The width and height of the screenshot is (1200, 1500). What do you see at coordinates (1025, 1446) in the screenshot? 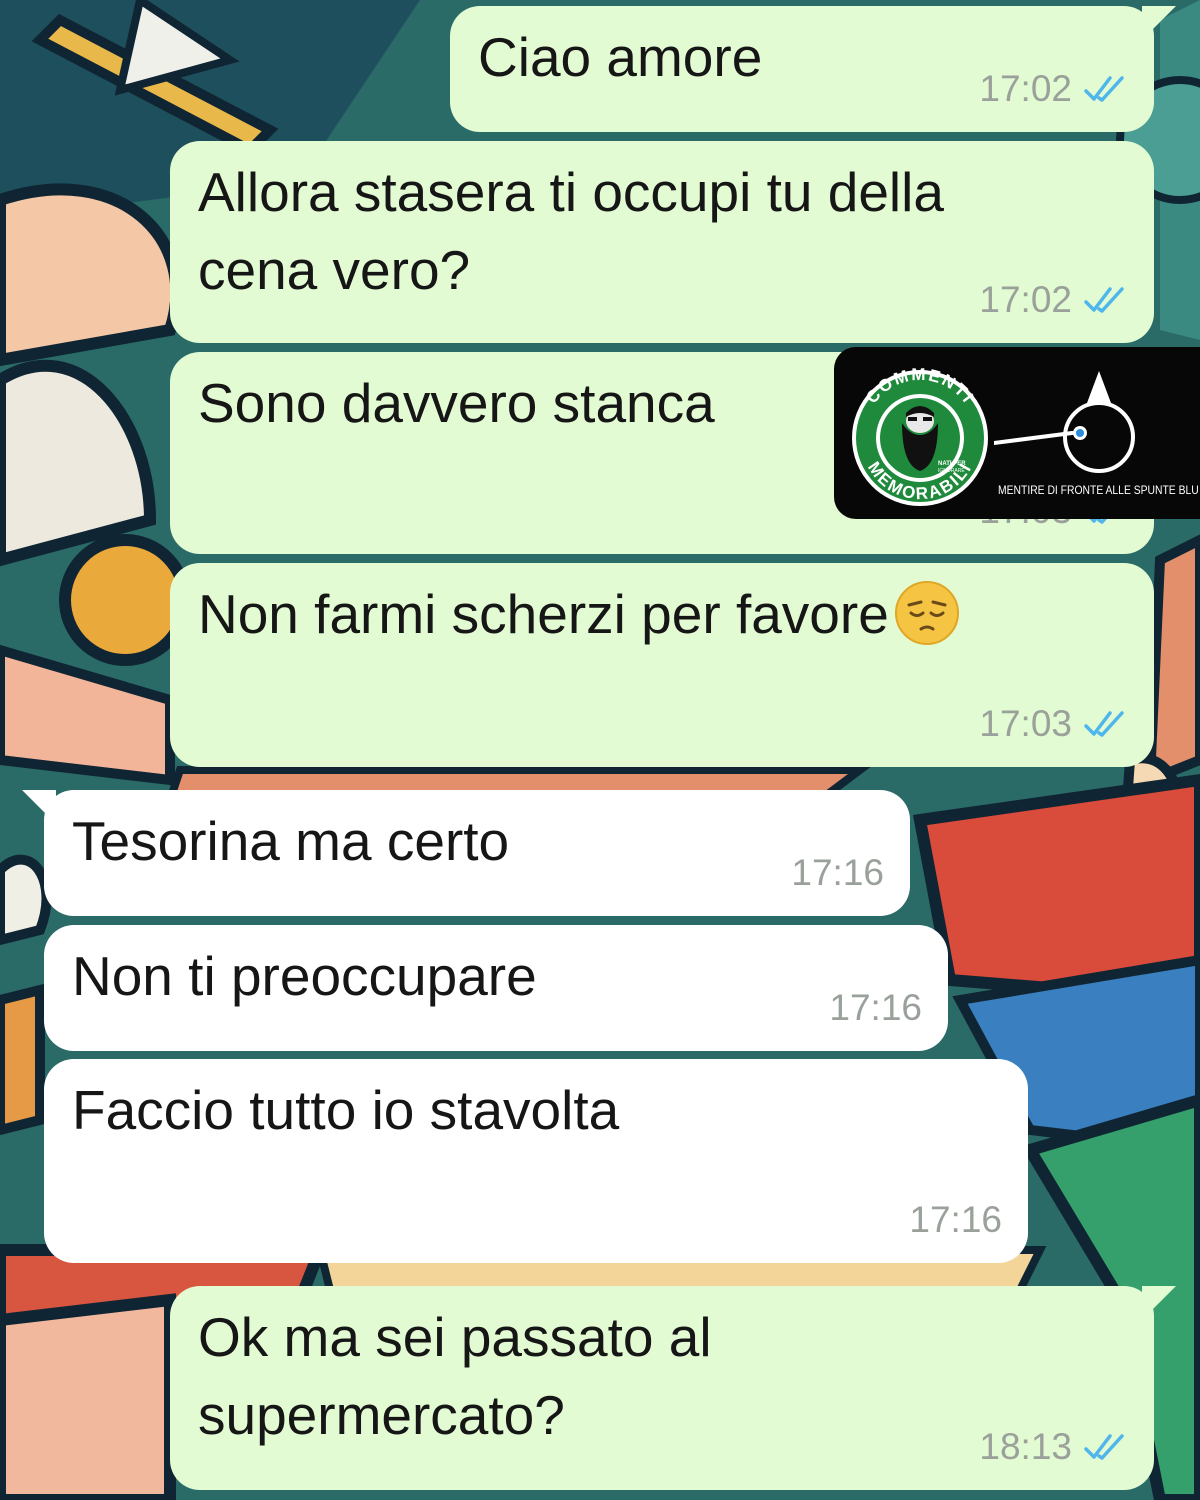
I see `message-time: 18:13` at bounding box center [1025, 1446].